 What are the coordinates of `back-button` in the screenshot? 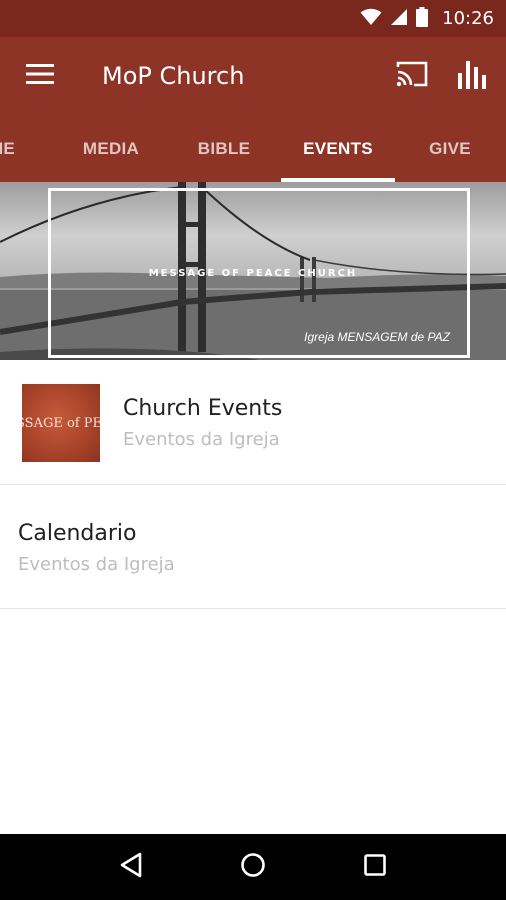 It's located at (131, 867).